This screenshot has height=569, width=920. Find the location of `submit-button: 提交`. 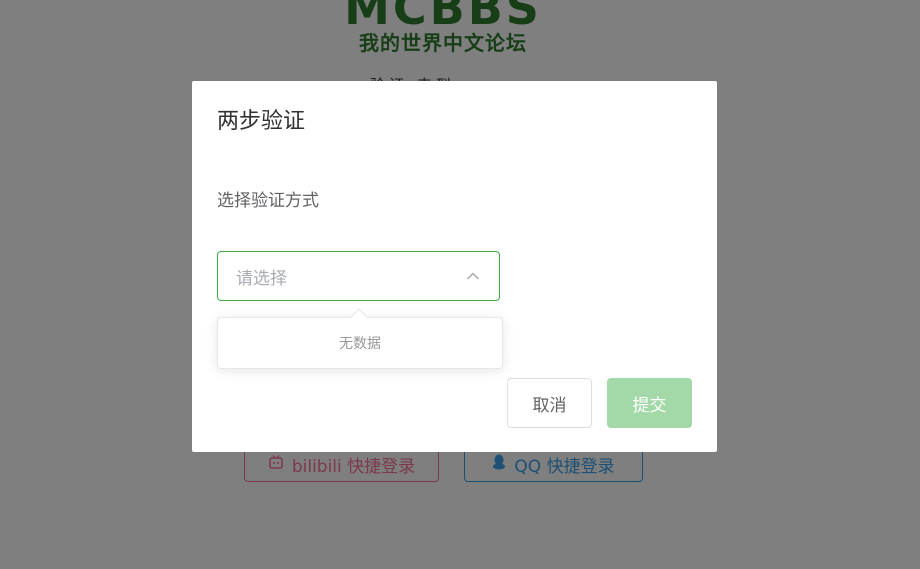

submit-button: 提交 is located at coordinates (649, 403).